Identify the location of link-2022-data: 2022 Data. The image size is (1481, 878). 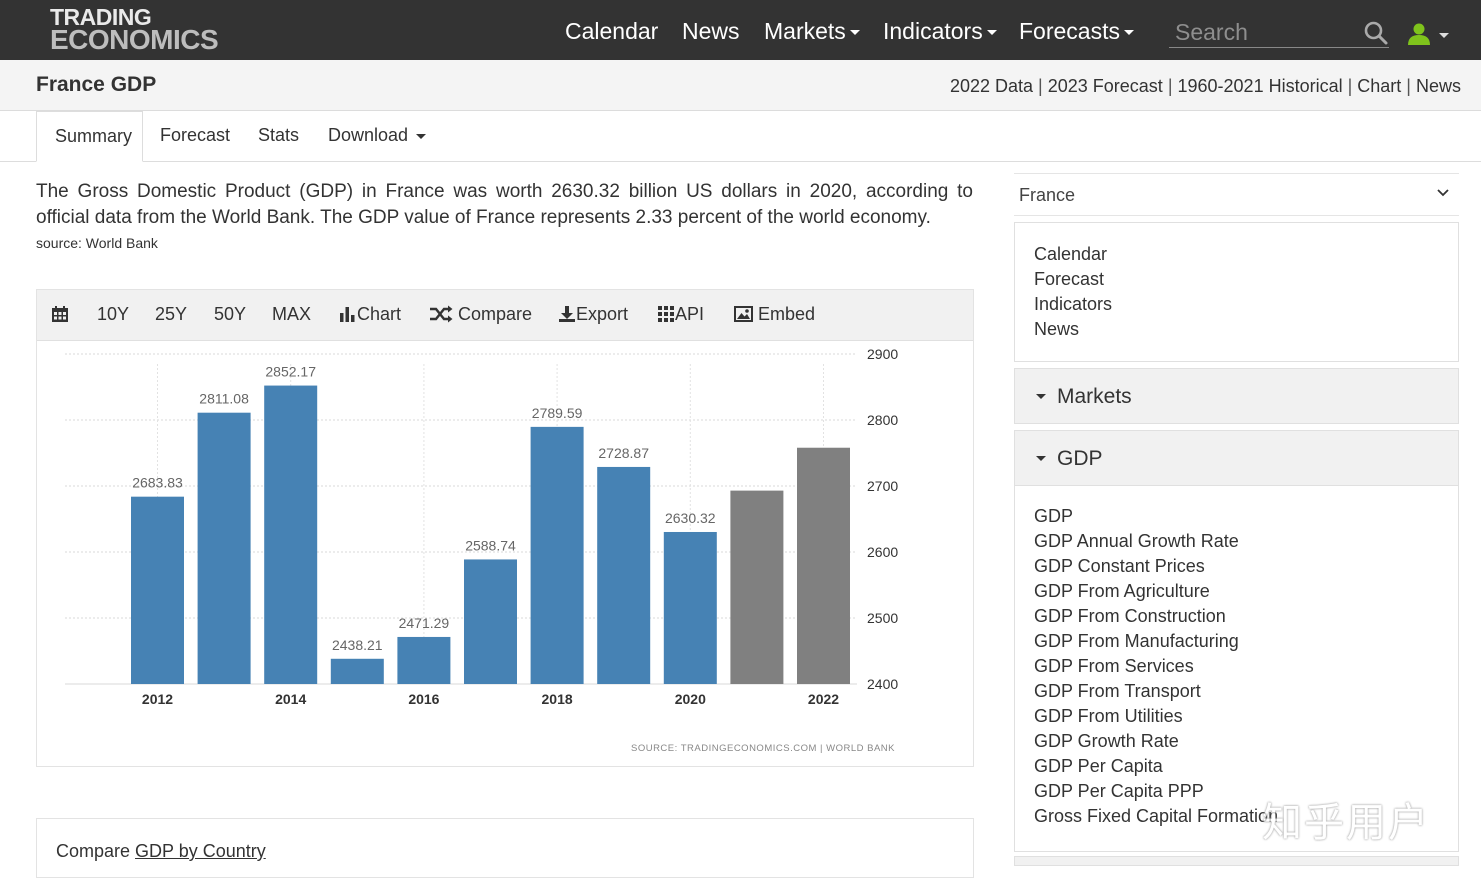
(991, 86).